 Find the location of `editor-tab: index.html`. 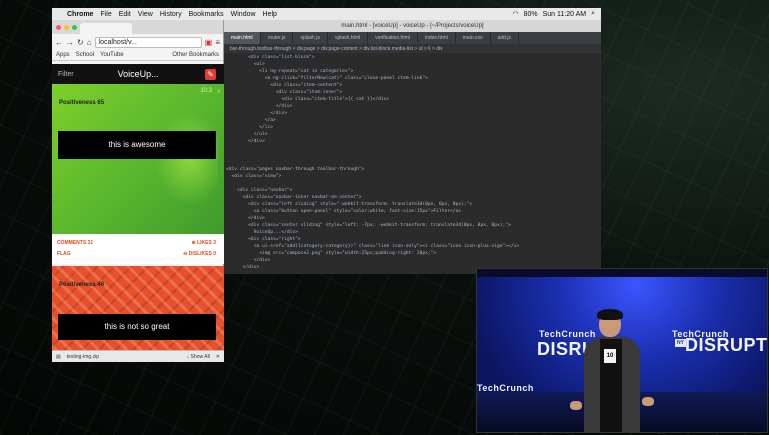

editor-tab: index.html is located at coordinates (437, 38).